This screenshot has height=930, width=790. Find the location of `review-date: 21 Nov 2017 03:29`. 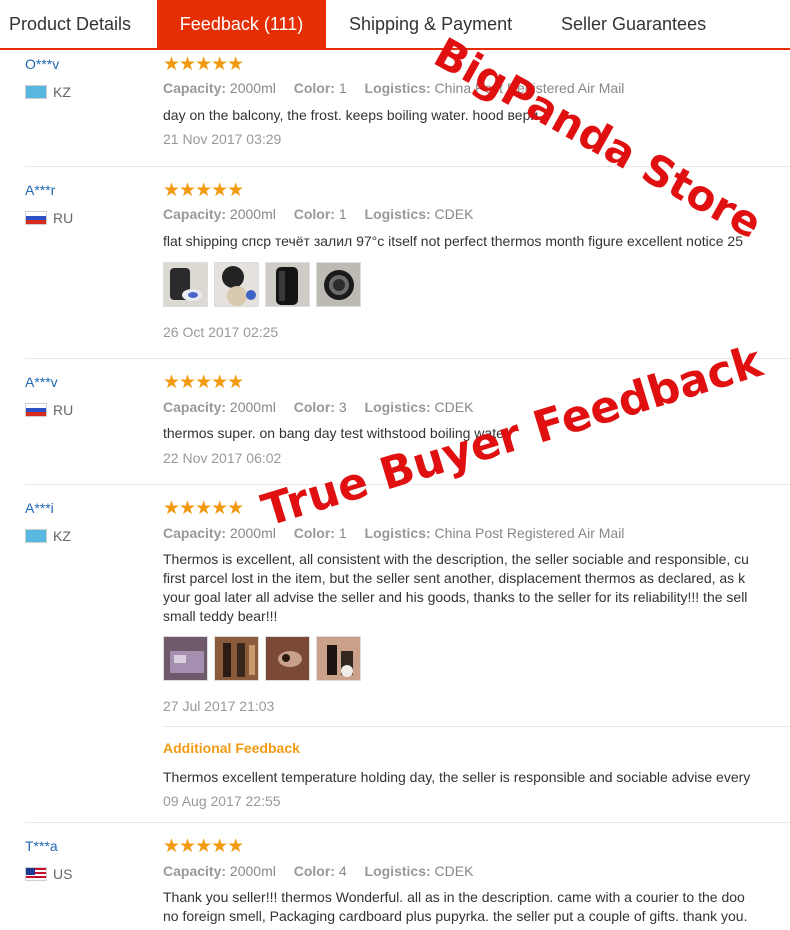

review-date: 21 Nov 2017 03:29 is located at coordinates (222, 139).